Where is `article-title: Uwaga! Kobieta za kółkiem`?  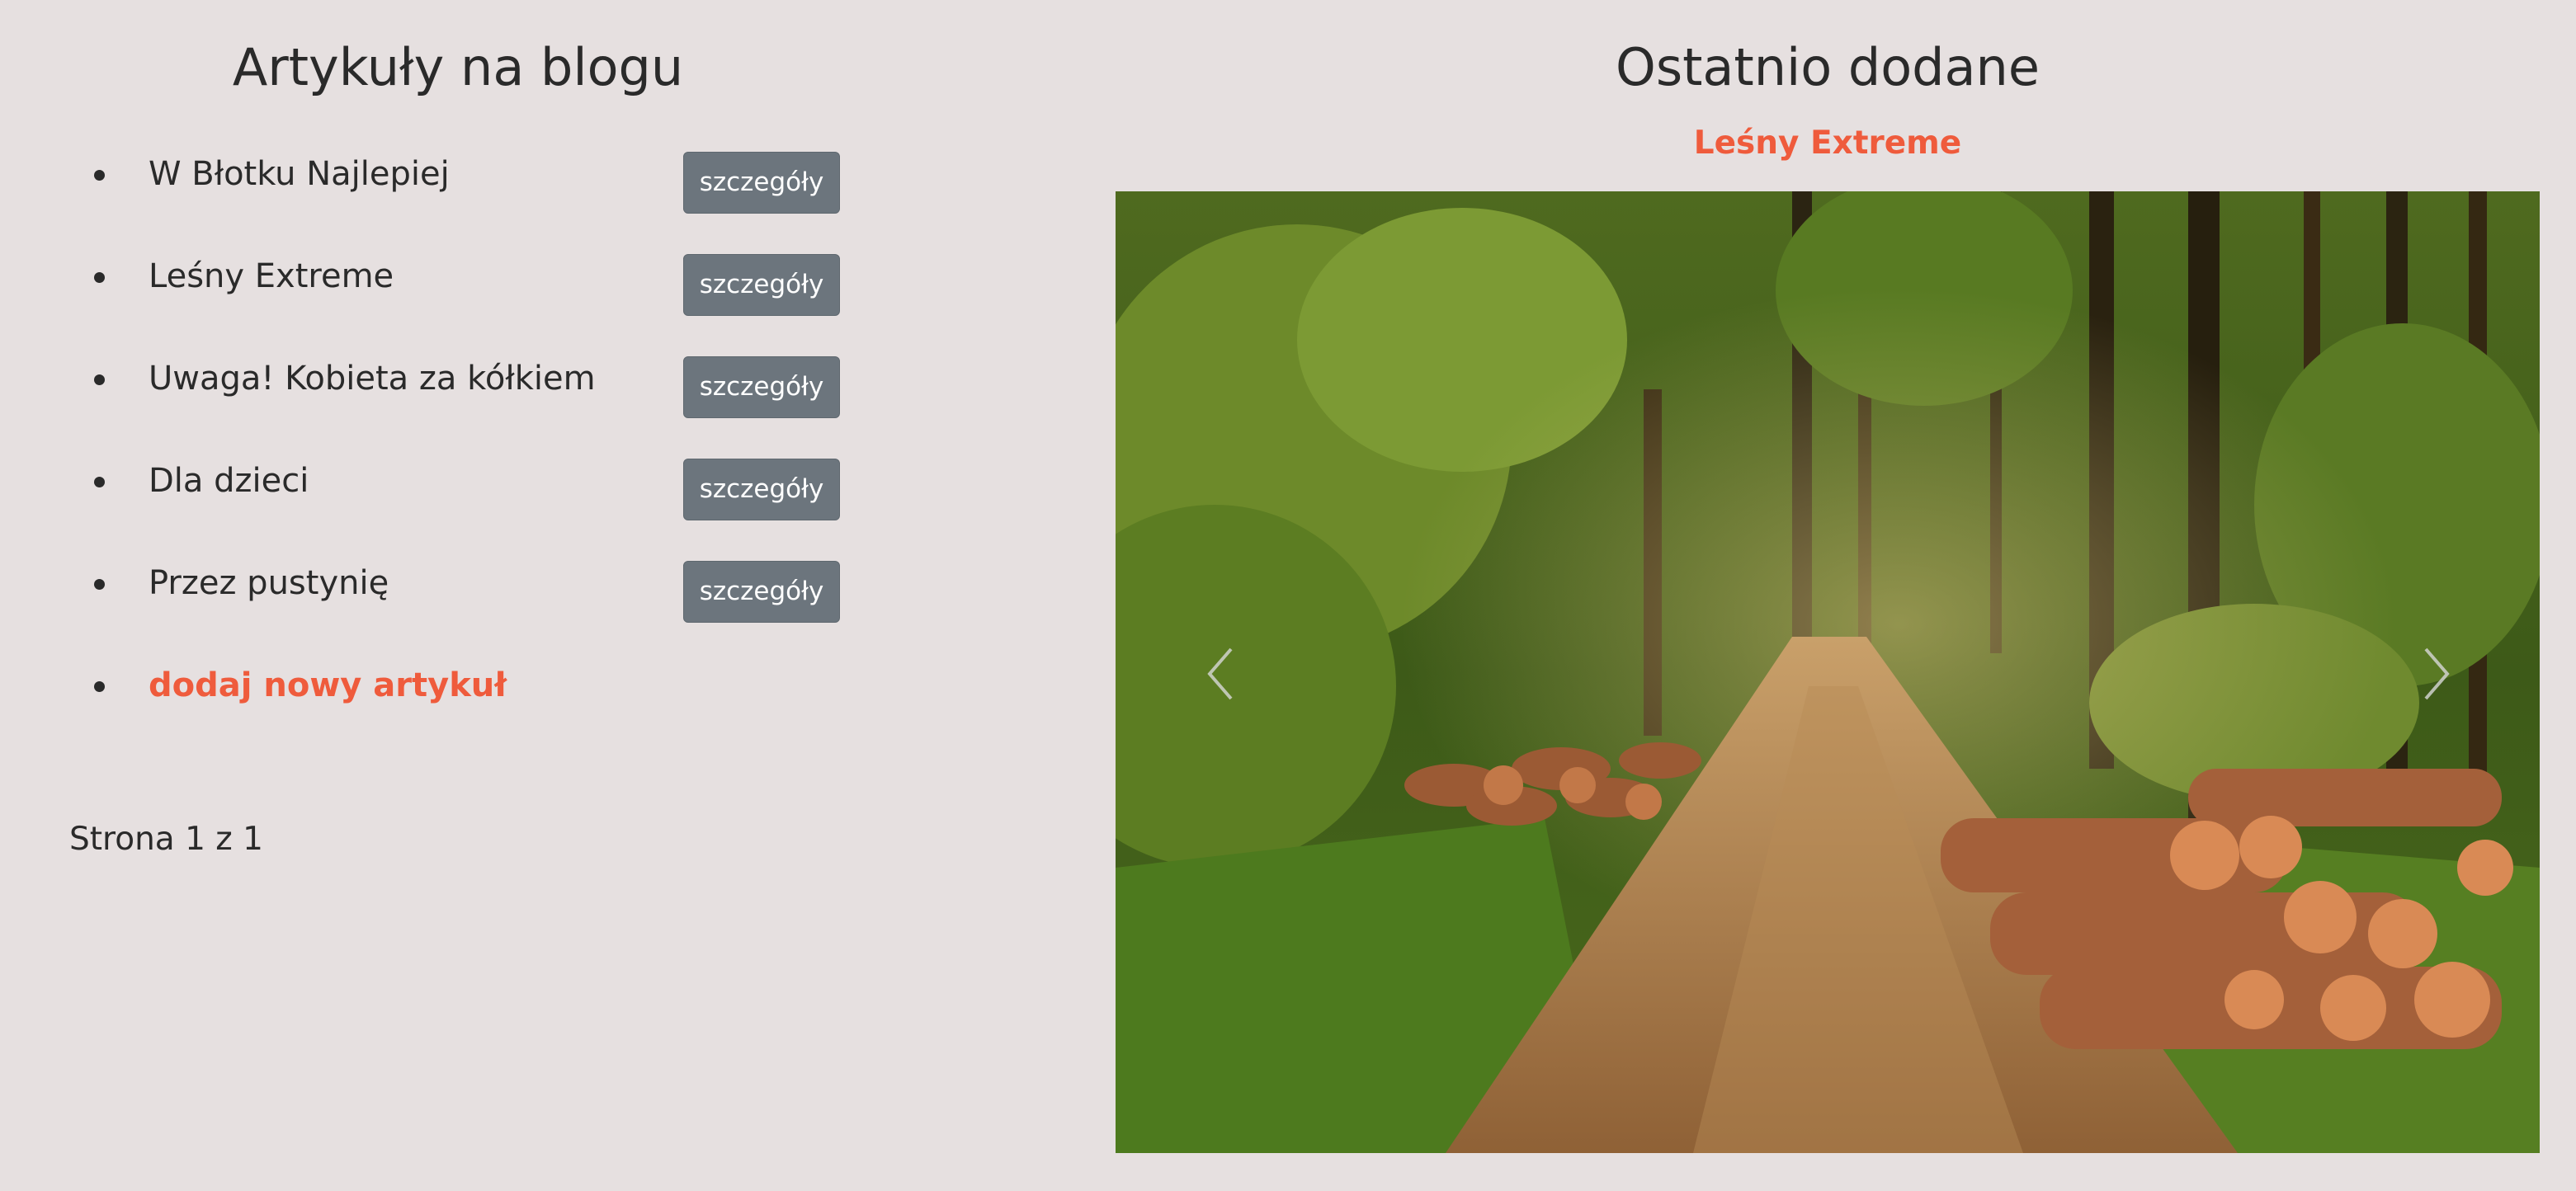 article-title: Uwaga! Kobieta za kółkiem is located at coordinates (372, 379).